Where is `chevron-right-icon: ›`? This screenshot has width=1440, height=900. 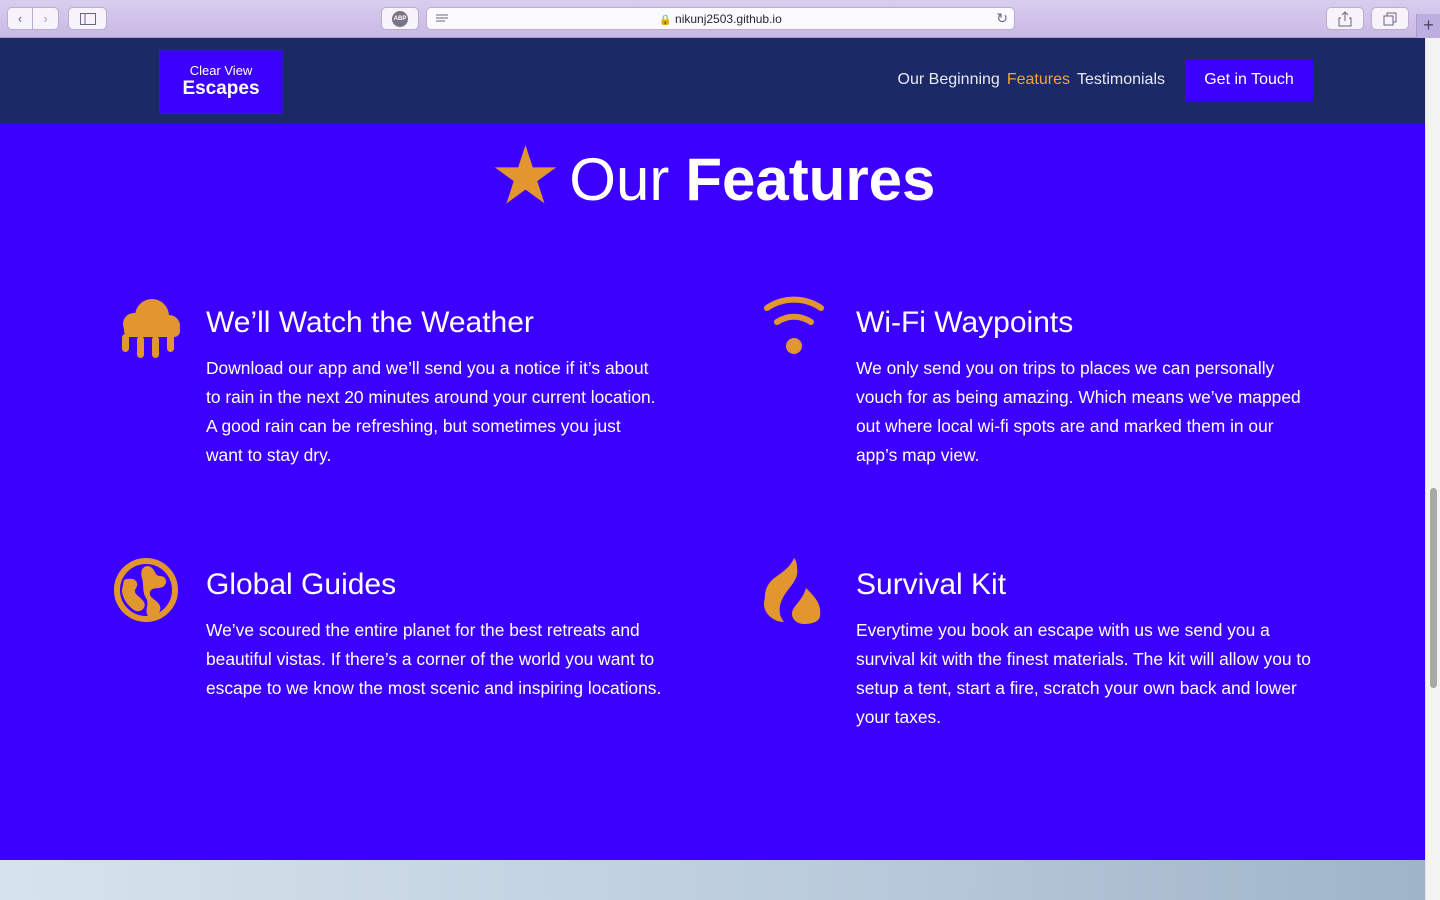 chevron-right-icon: › is located at coordinates (45, 18).